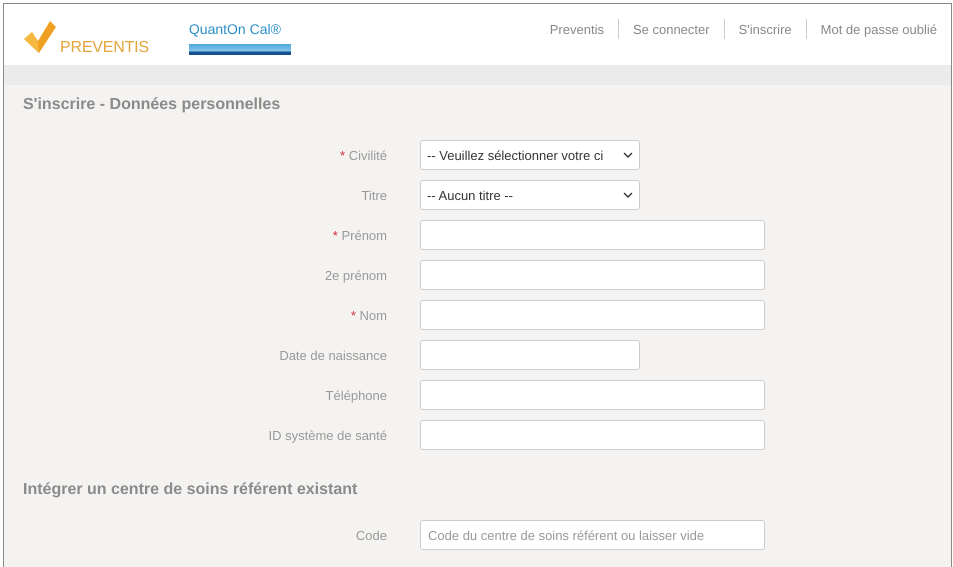  I want to click on section-title: S'inscrire - Données personnelles, so click(152, 105).